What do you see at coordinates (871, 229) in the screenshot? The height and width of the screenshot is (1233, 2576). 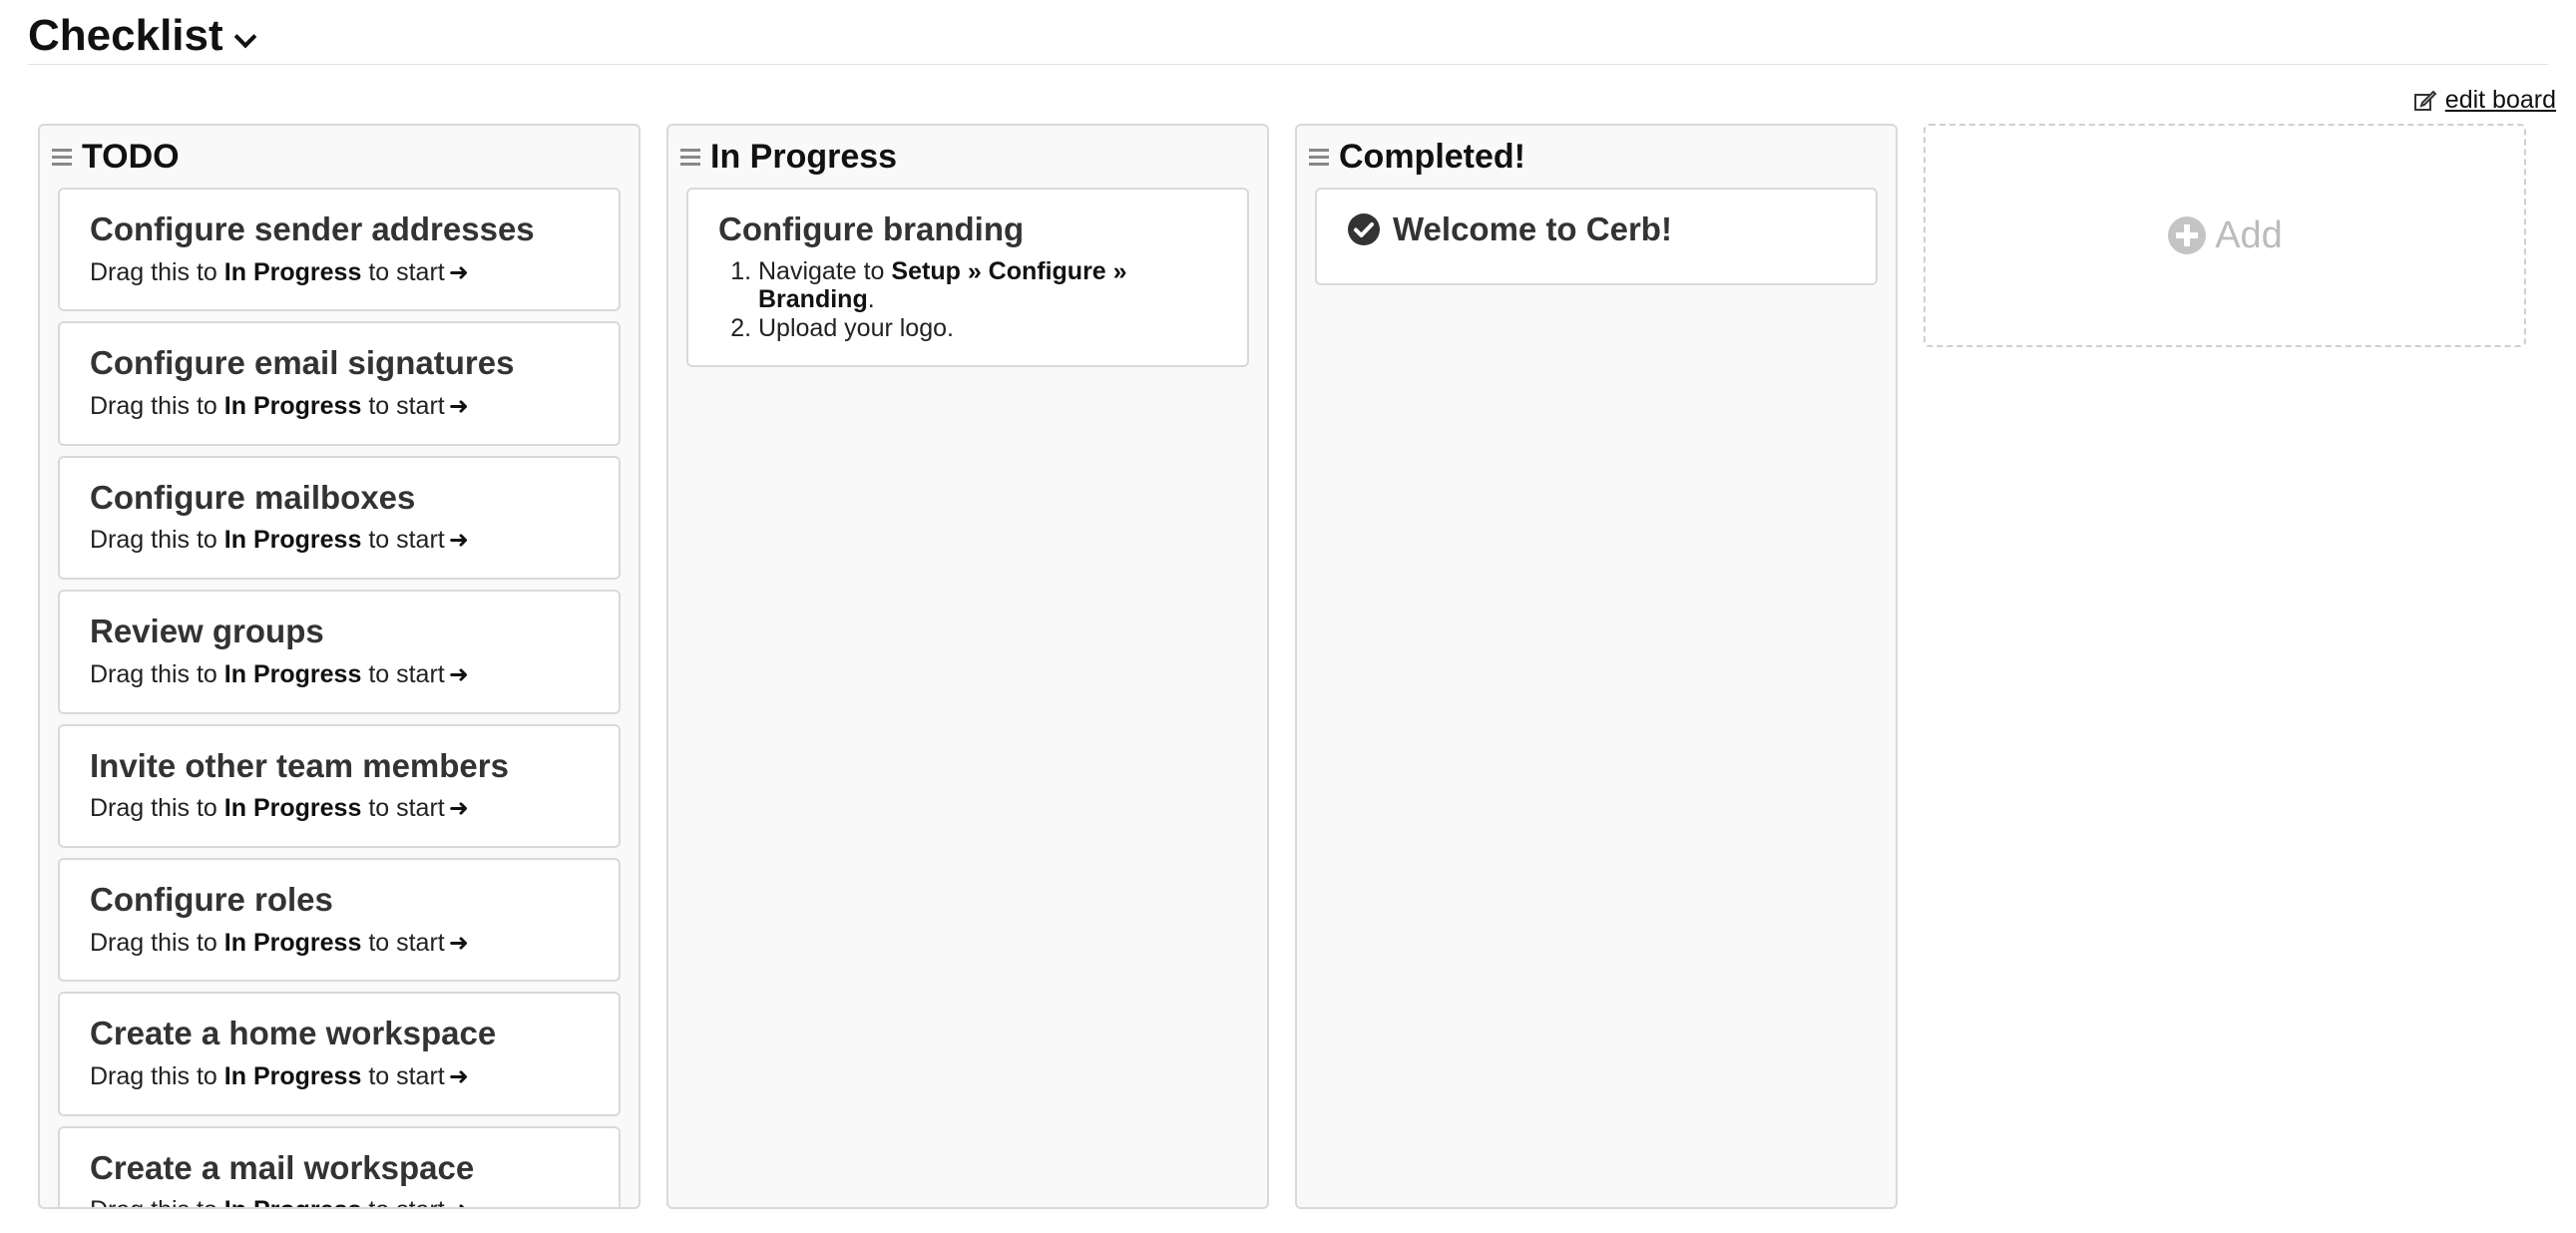 I see `card-title: Configure branding` at bounding box center [871, 229].